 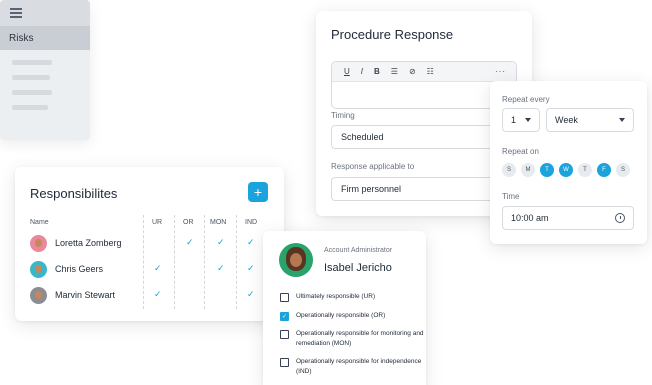 I want to click on clock-icon, so click(x=620, y=218).